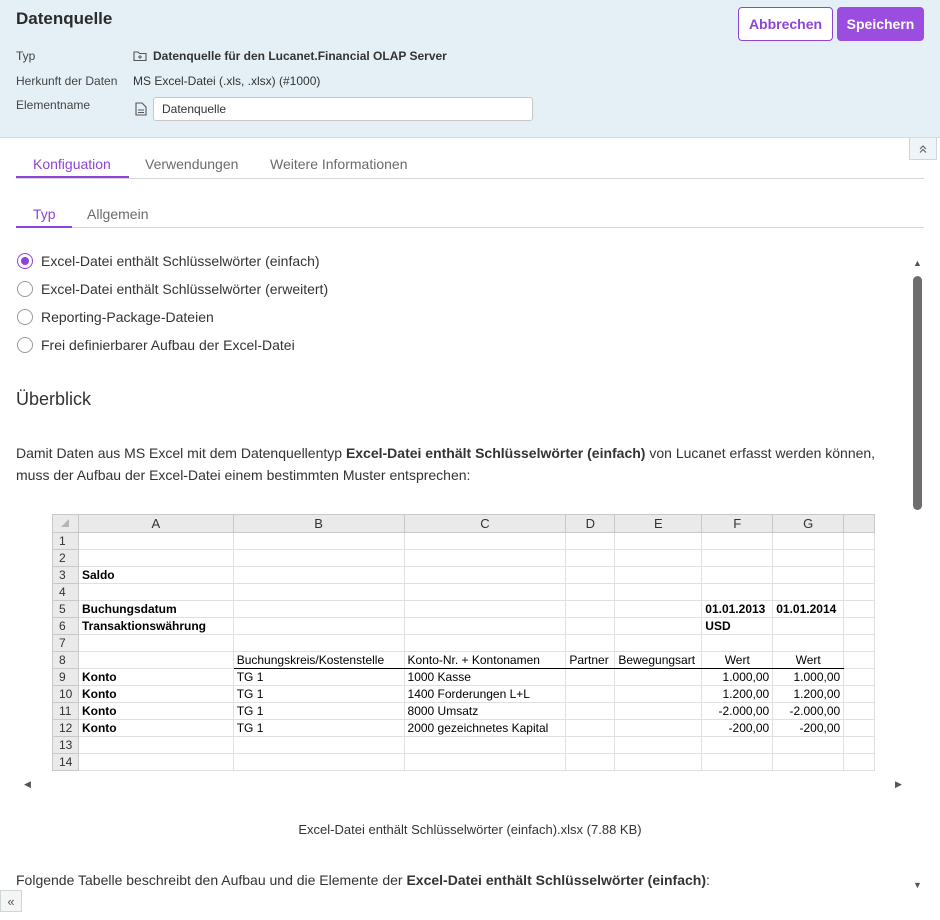 The width and height of the screenshot is (940, 920). What do you see at coordinates (72, 177) in the screenshot?
I see `active-tab-indicator` at bounding box center [72, 177].